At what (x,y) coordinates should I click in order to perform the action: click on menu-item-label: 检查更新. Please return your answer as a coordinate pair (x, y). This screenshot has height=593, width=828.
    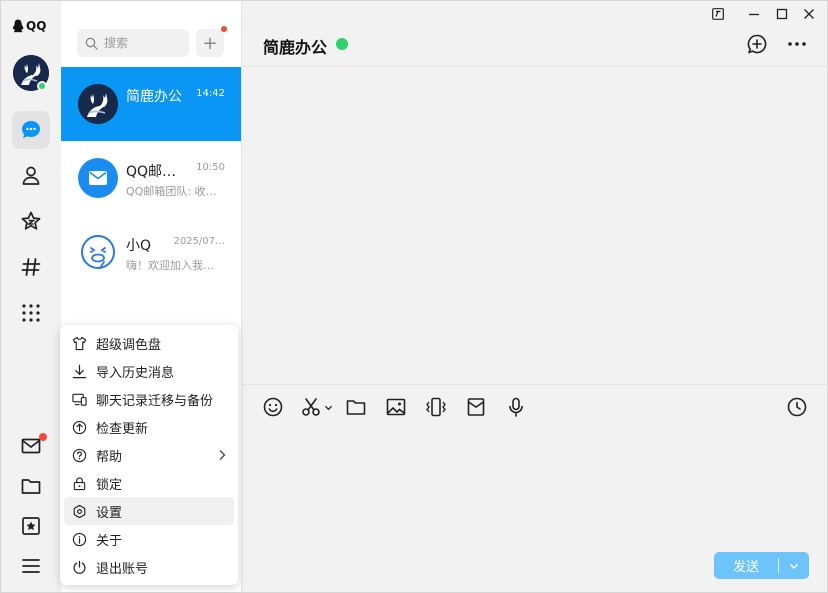
    Looking at the image, I should click on (122, 429).